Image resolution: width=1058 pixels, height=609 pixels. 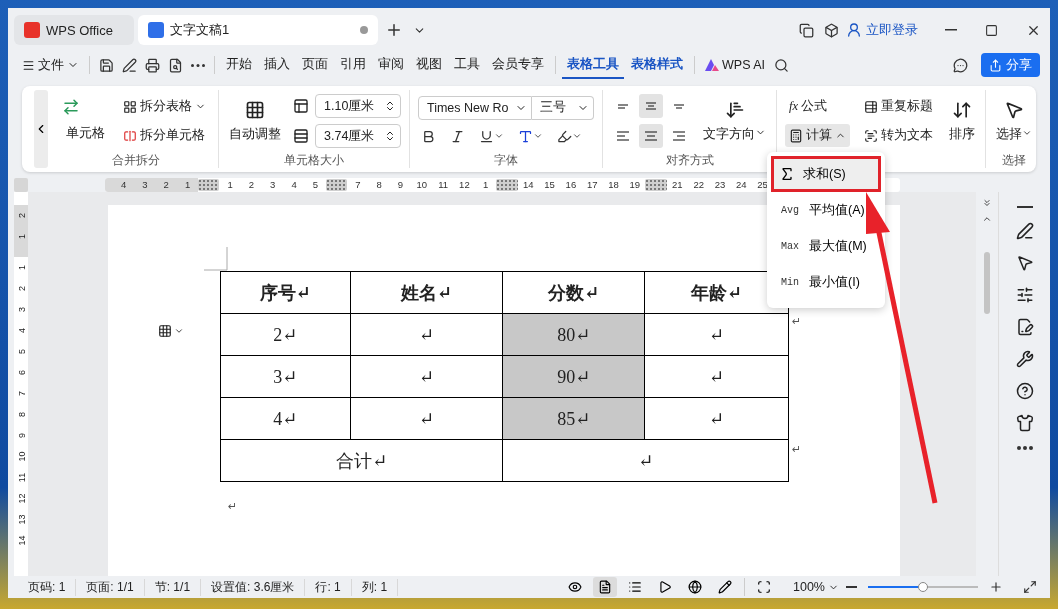 I want to click on sort-button: 排序, so click(x=962, y=121).